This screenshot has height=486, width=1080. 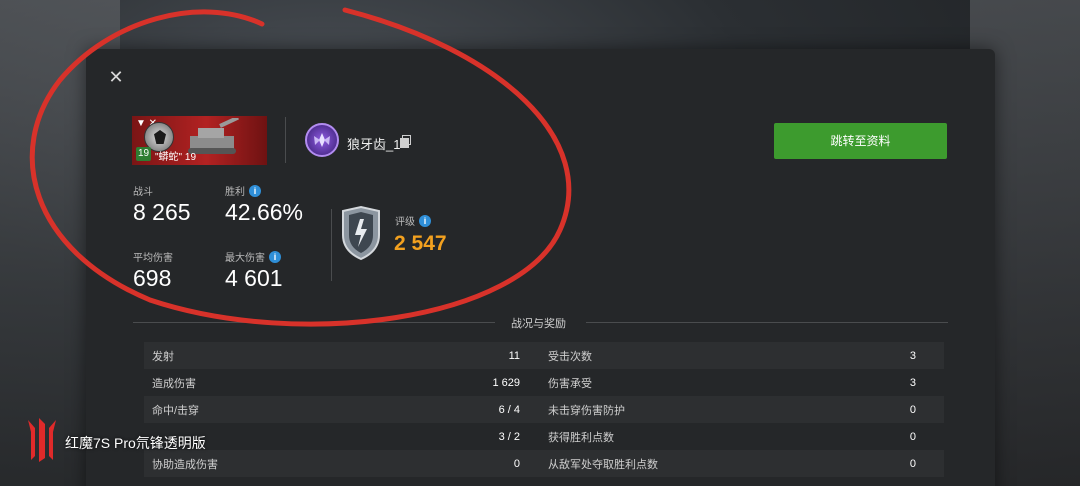 What do you see at coordinates (322, 140) in the screenshot?
I see `clan-wings-icon` at bounding box center [322, 140].